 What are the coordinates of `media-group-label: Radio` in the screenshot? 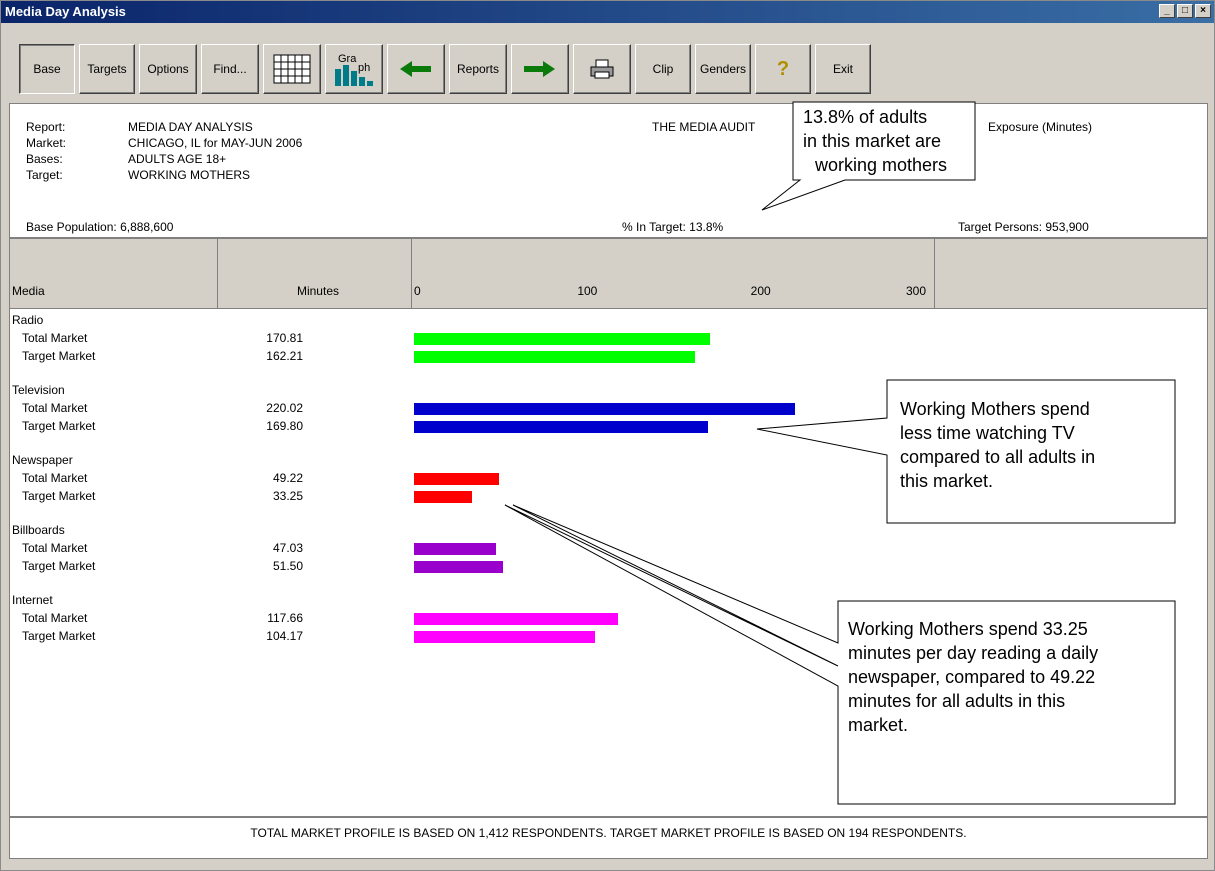 It's located at (28, 320).